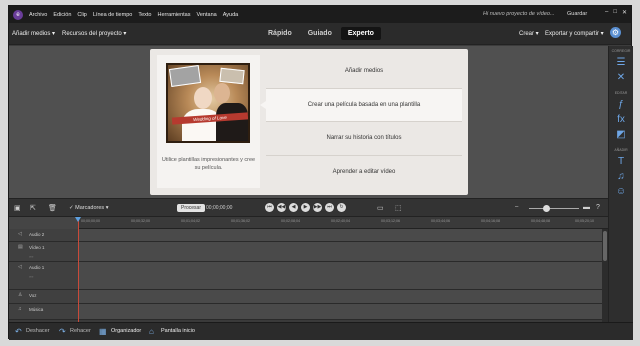 The width and height of the screenshot is (640, 346). What do you see at coordinates (240, 221) in the screenshot?
I see `ruler-tick: 00;01;36;02` at bounding box center [240, 221].